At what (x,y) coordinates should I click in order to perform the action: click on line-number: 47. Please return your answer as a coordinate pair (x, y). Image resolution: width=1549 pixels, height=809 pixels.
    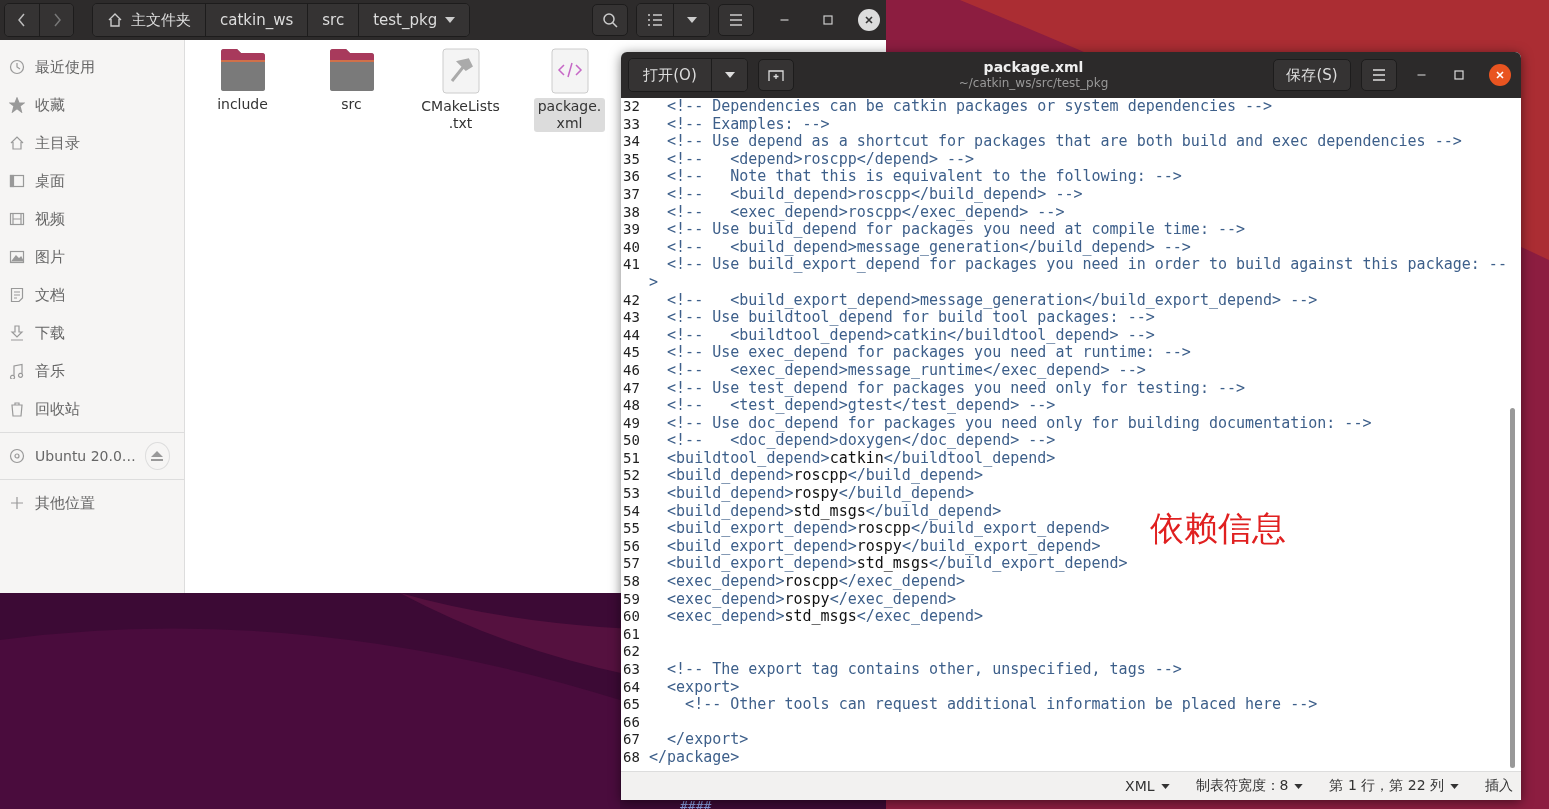
    Looking at the image, I should click on (631, 388).